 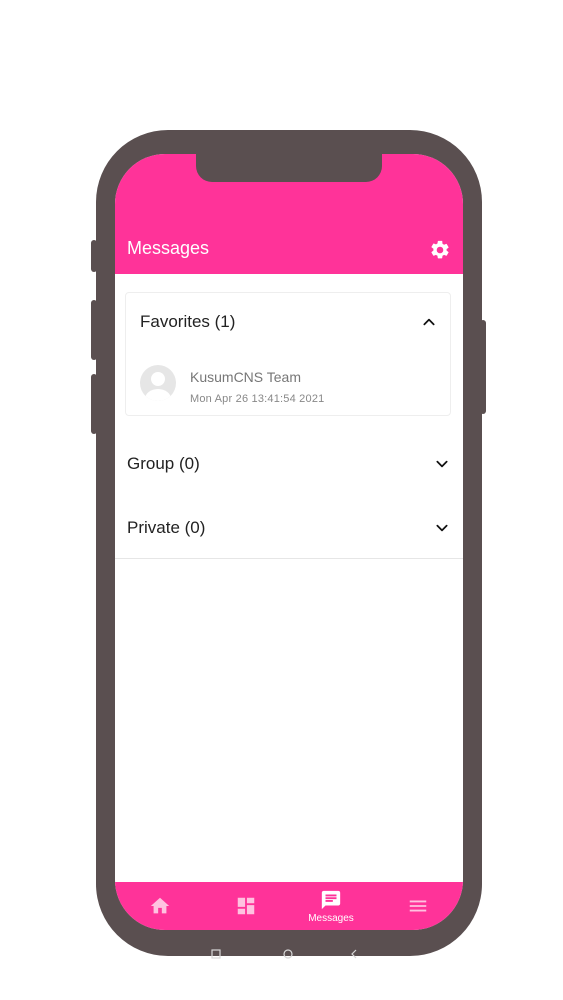 I want to click on message-timestamp: Mon Apr 26 13:41:54 2021, so click(x=257, y=399).